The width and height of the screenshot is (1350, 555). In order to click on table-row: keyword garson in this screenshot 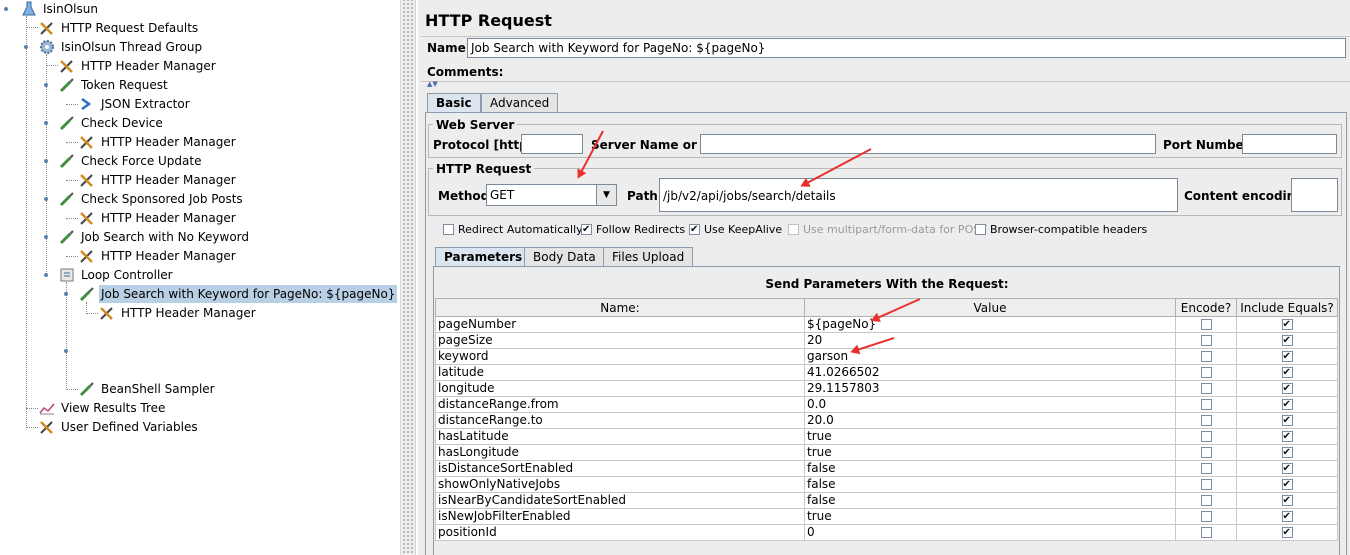, I will do `click(886, 356)`.